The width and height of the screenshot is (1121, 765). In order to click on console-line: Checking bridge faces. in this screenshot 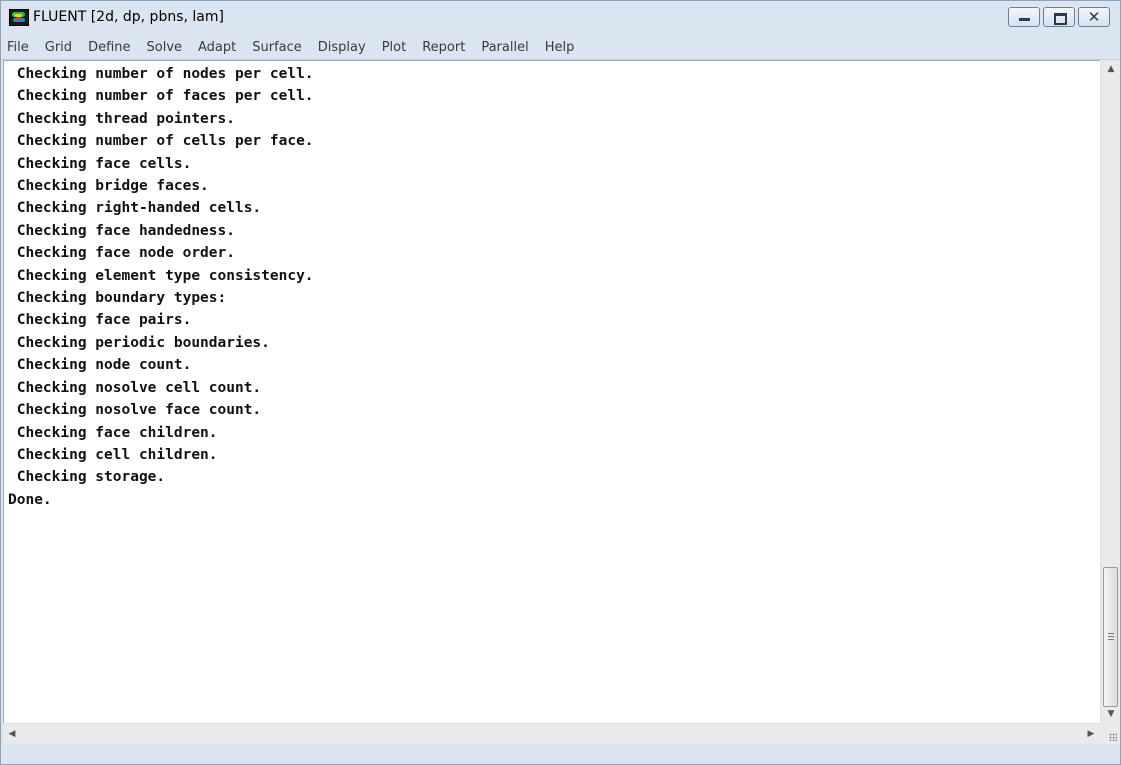, I will do `click(108, 186)`.